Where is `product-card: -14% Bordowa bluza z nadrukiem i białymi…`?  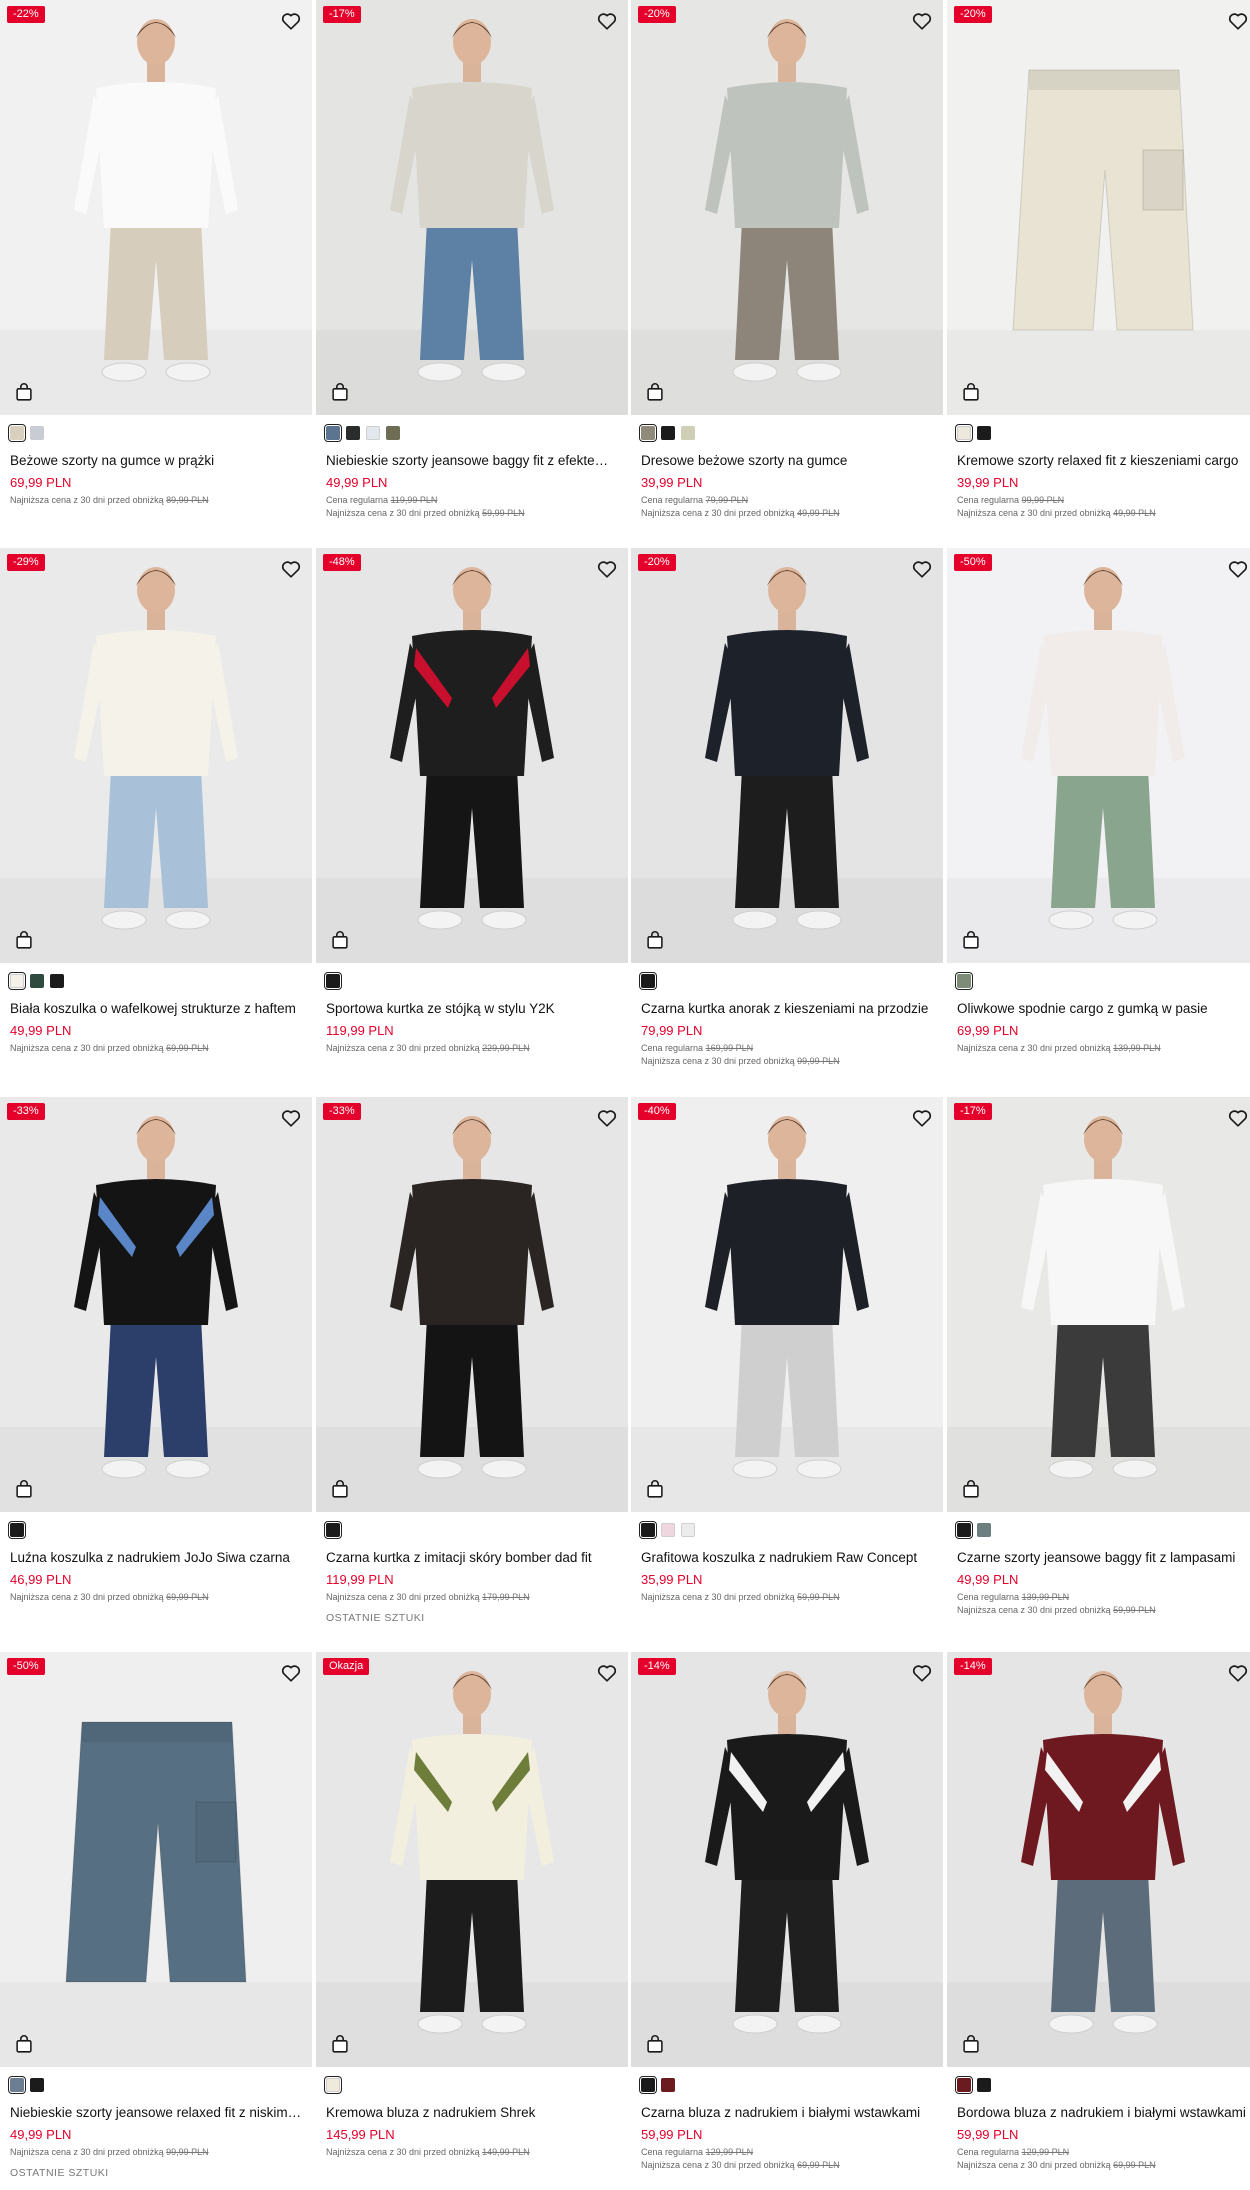
product-card: -14% Bordowa bluza z nadrukiem i białymi… is located at coordinates (1098, 1911).